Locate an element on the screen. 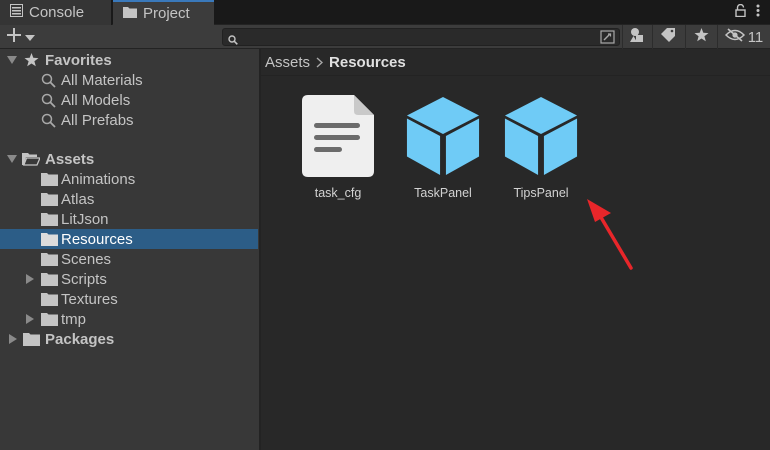 The height and width of the screenshot is (450, 770). tree-folder-resources: Resources is located at coordinates (129, 239).